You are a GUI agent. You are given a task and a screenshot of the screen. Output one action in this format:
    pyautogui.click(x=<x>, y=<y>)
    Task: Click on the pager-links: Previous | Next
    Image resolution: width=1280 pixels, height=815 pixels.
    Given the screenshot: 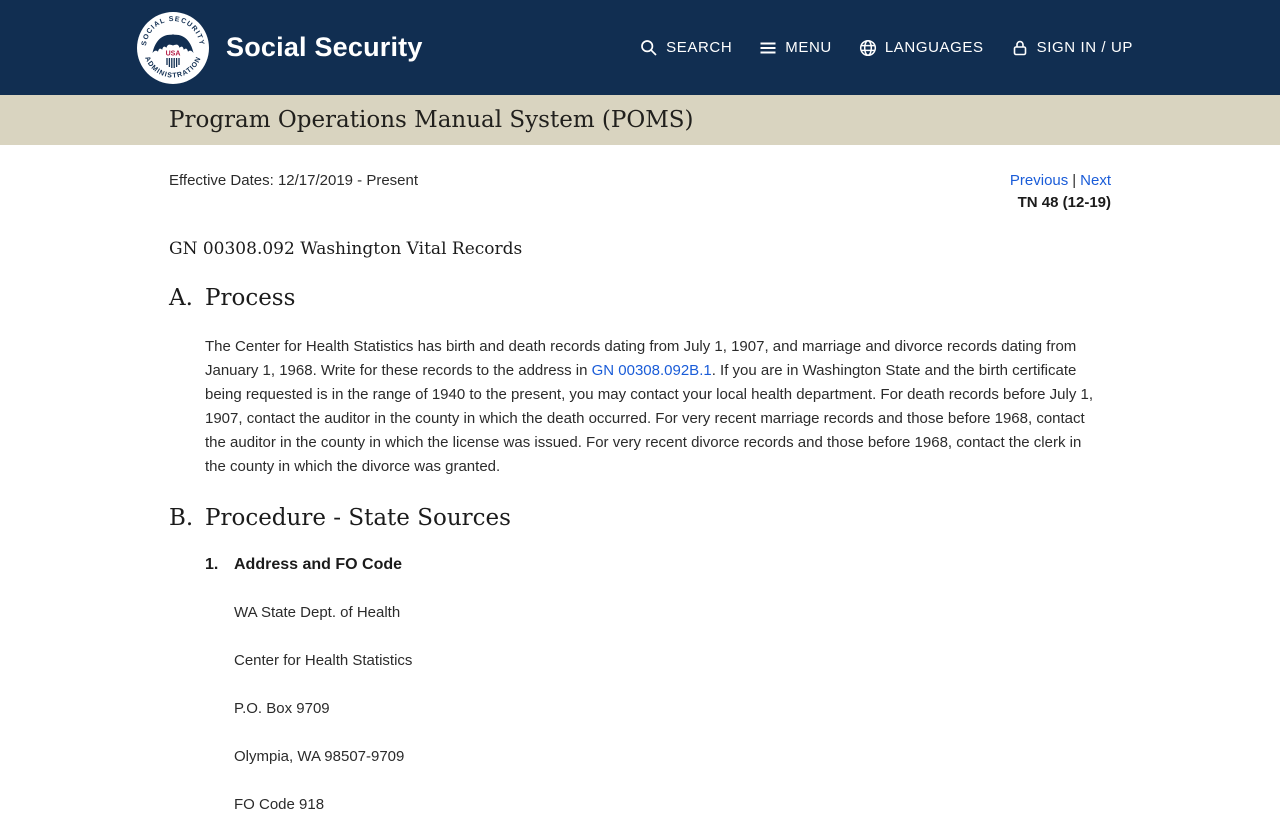 What is the action you would take?
    pyautogui.click(x=1060, y=180)
    